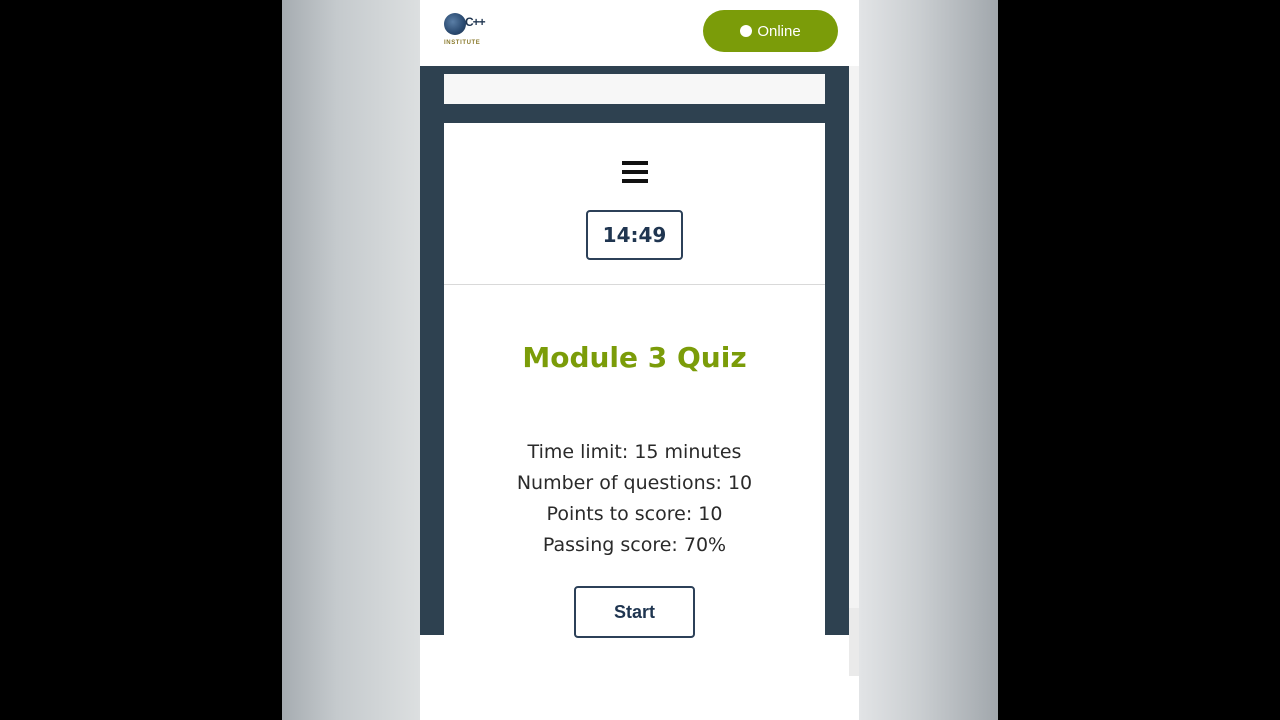 The width and height of the screenshot is (1280, 720). Describe the element at coordinates (634, 357) in the screenshot. I see `quiz-title: Module 3 Quiz` at that location.